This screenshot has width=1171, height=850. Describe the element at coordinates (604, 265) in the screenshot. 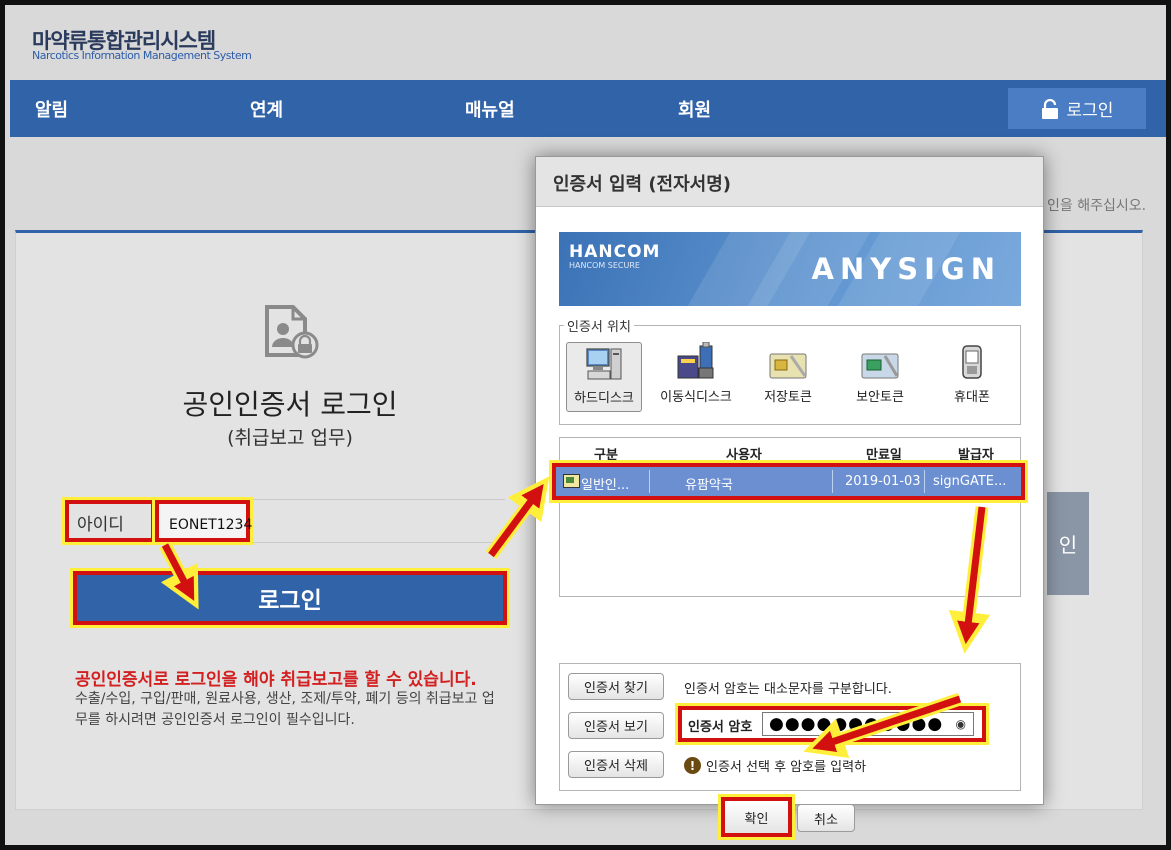

I see `hancom-secure-text: HANCOM SECURE` at that location.